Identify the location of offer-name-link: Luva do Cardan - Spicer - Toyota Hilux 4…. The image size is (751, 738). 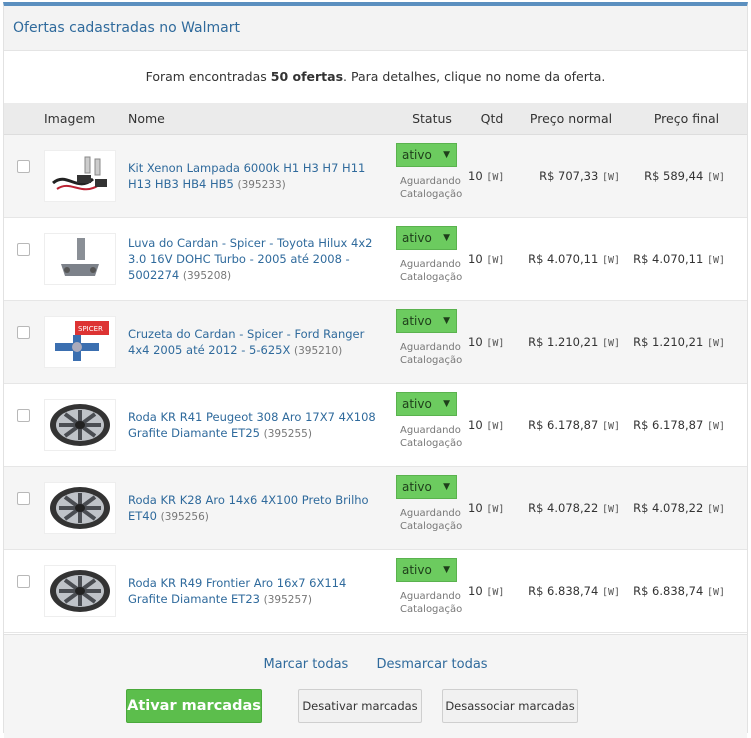
(250, 259).